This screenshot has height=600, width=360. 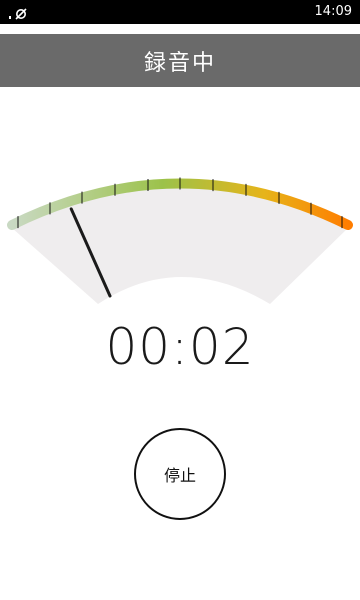 What do you see at coordinates (333, 11) in the screenshot?
I see `status-time: 14:09` at bounding box center [333, 11].